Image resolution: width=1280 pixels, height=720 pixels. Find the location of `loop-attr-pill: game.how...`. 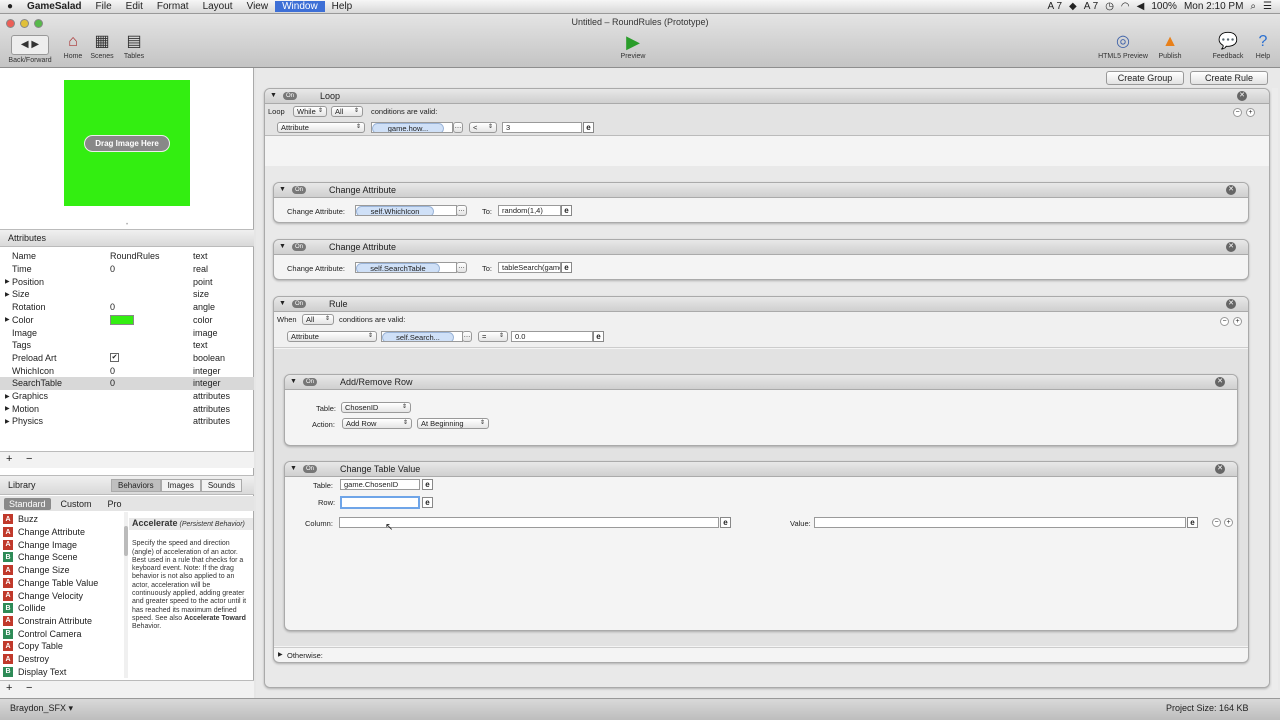

loop-attr-pill: game.how... is located at coordinates (408, 127).